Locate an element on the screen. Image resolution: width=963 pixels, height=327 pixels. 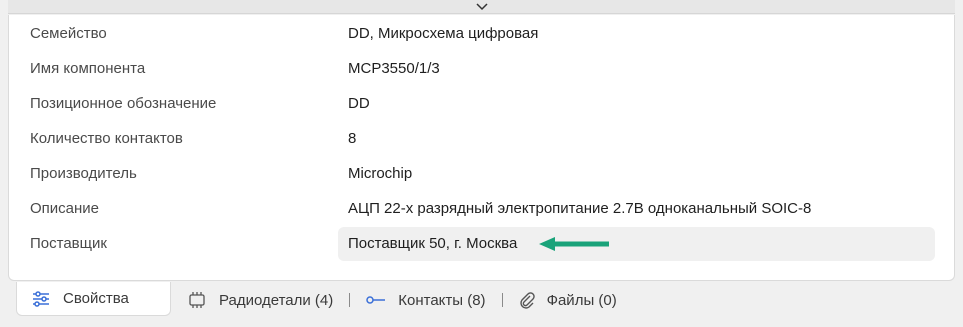
property-label: Описание is located at coordinates (65, 208).